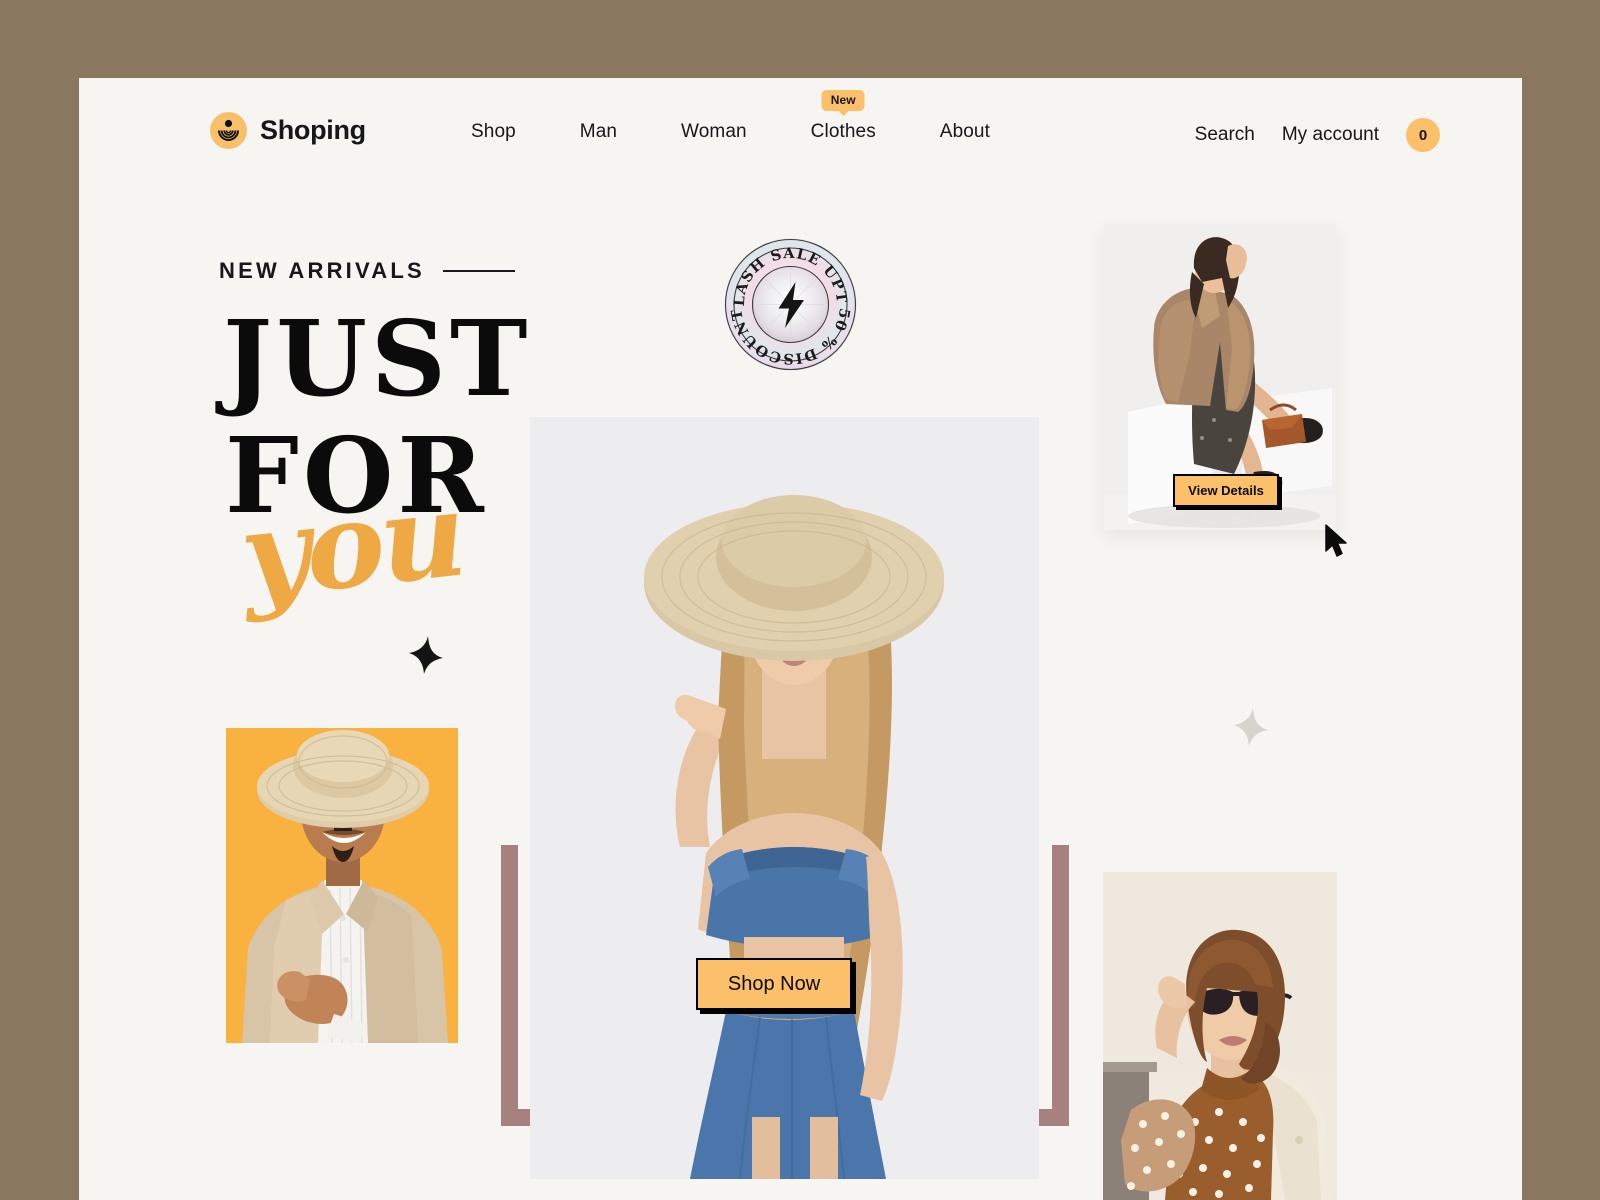 The image size is (1600, 1200). I want to click on hero-title-script: you, so click(351, 544).